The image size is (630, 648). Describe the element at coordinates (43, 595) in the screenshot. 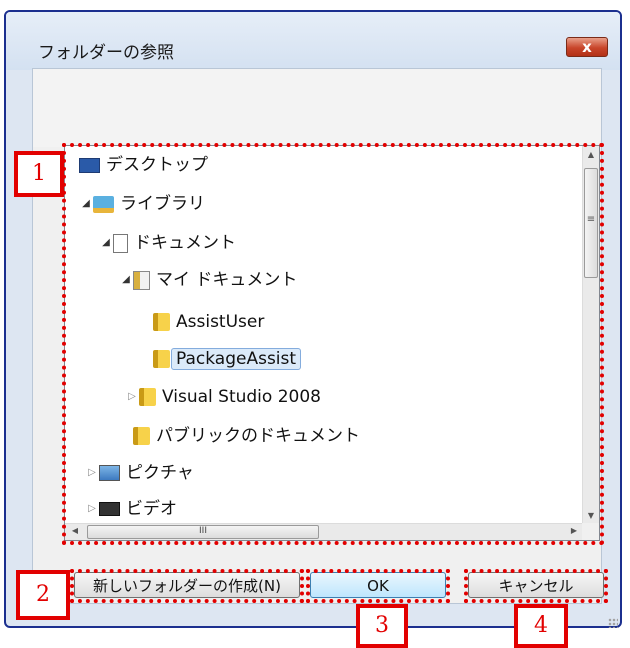

I see `annotation-label-2: 2` at that location.